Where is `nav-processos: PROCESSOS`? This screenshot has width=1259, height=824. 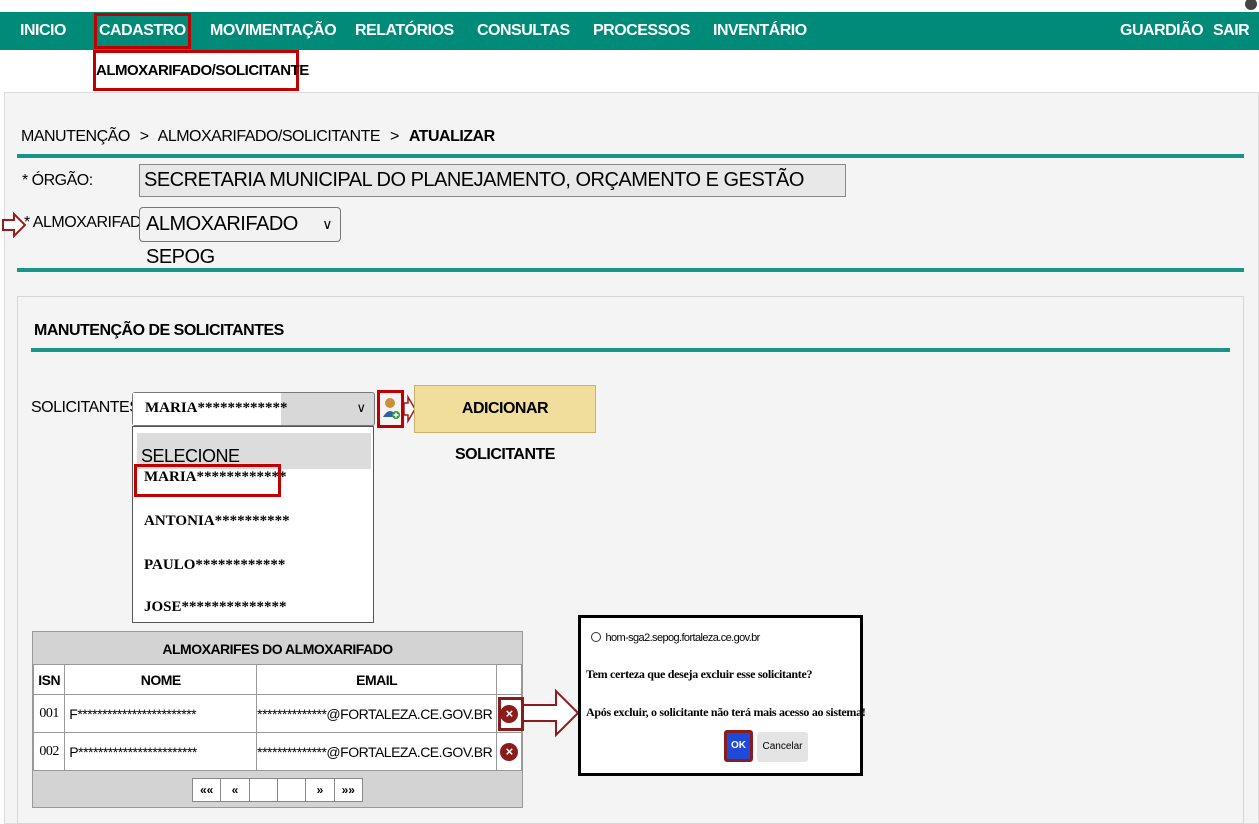 nav-processos: PROCESSOS is located at coordinates (641, 31).